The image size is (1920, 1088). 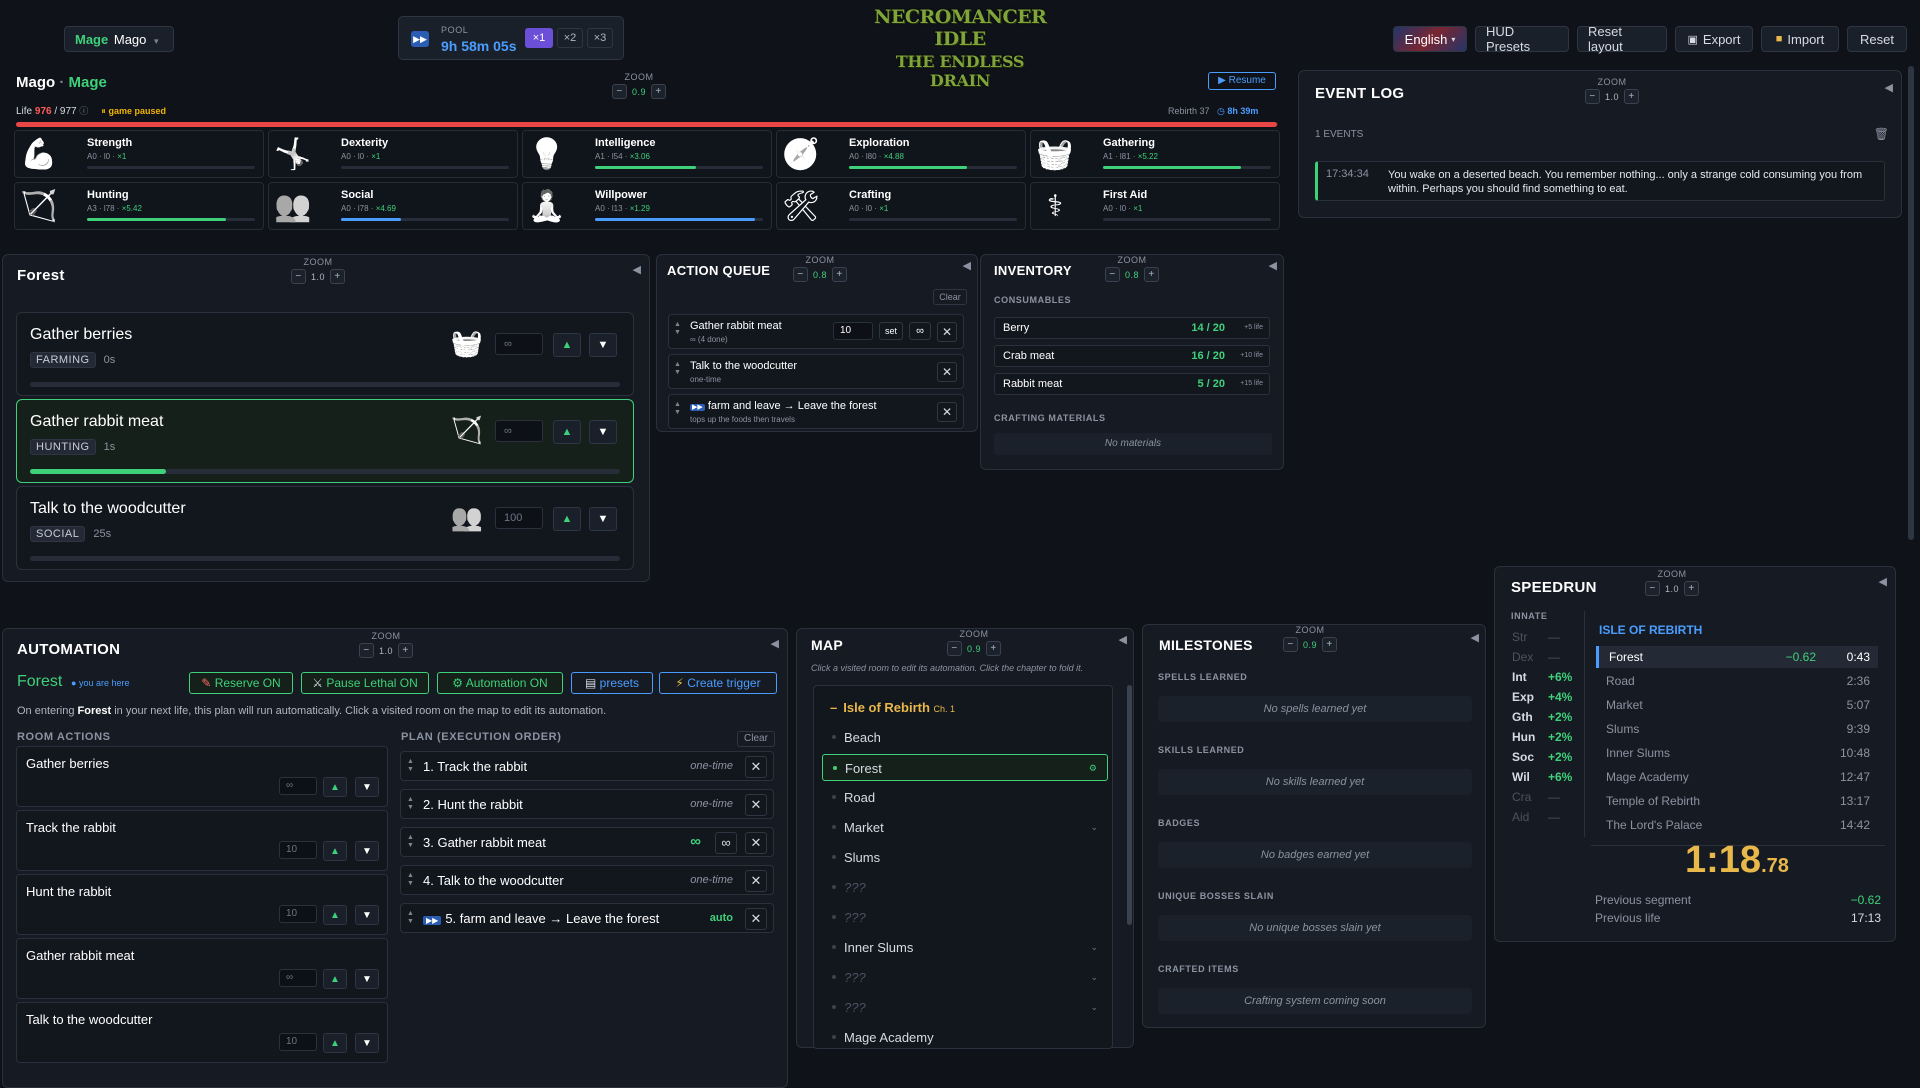 What do you see at coordinates (202, 904) in the screenshot?
I see `room-action: Hunt the rabbit 10 ▲ ▼` at bounding box center [202, 904].